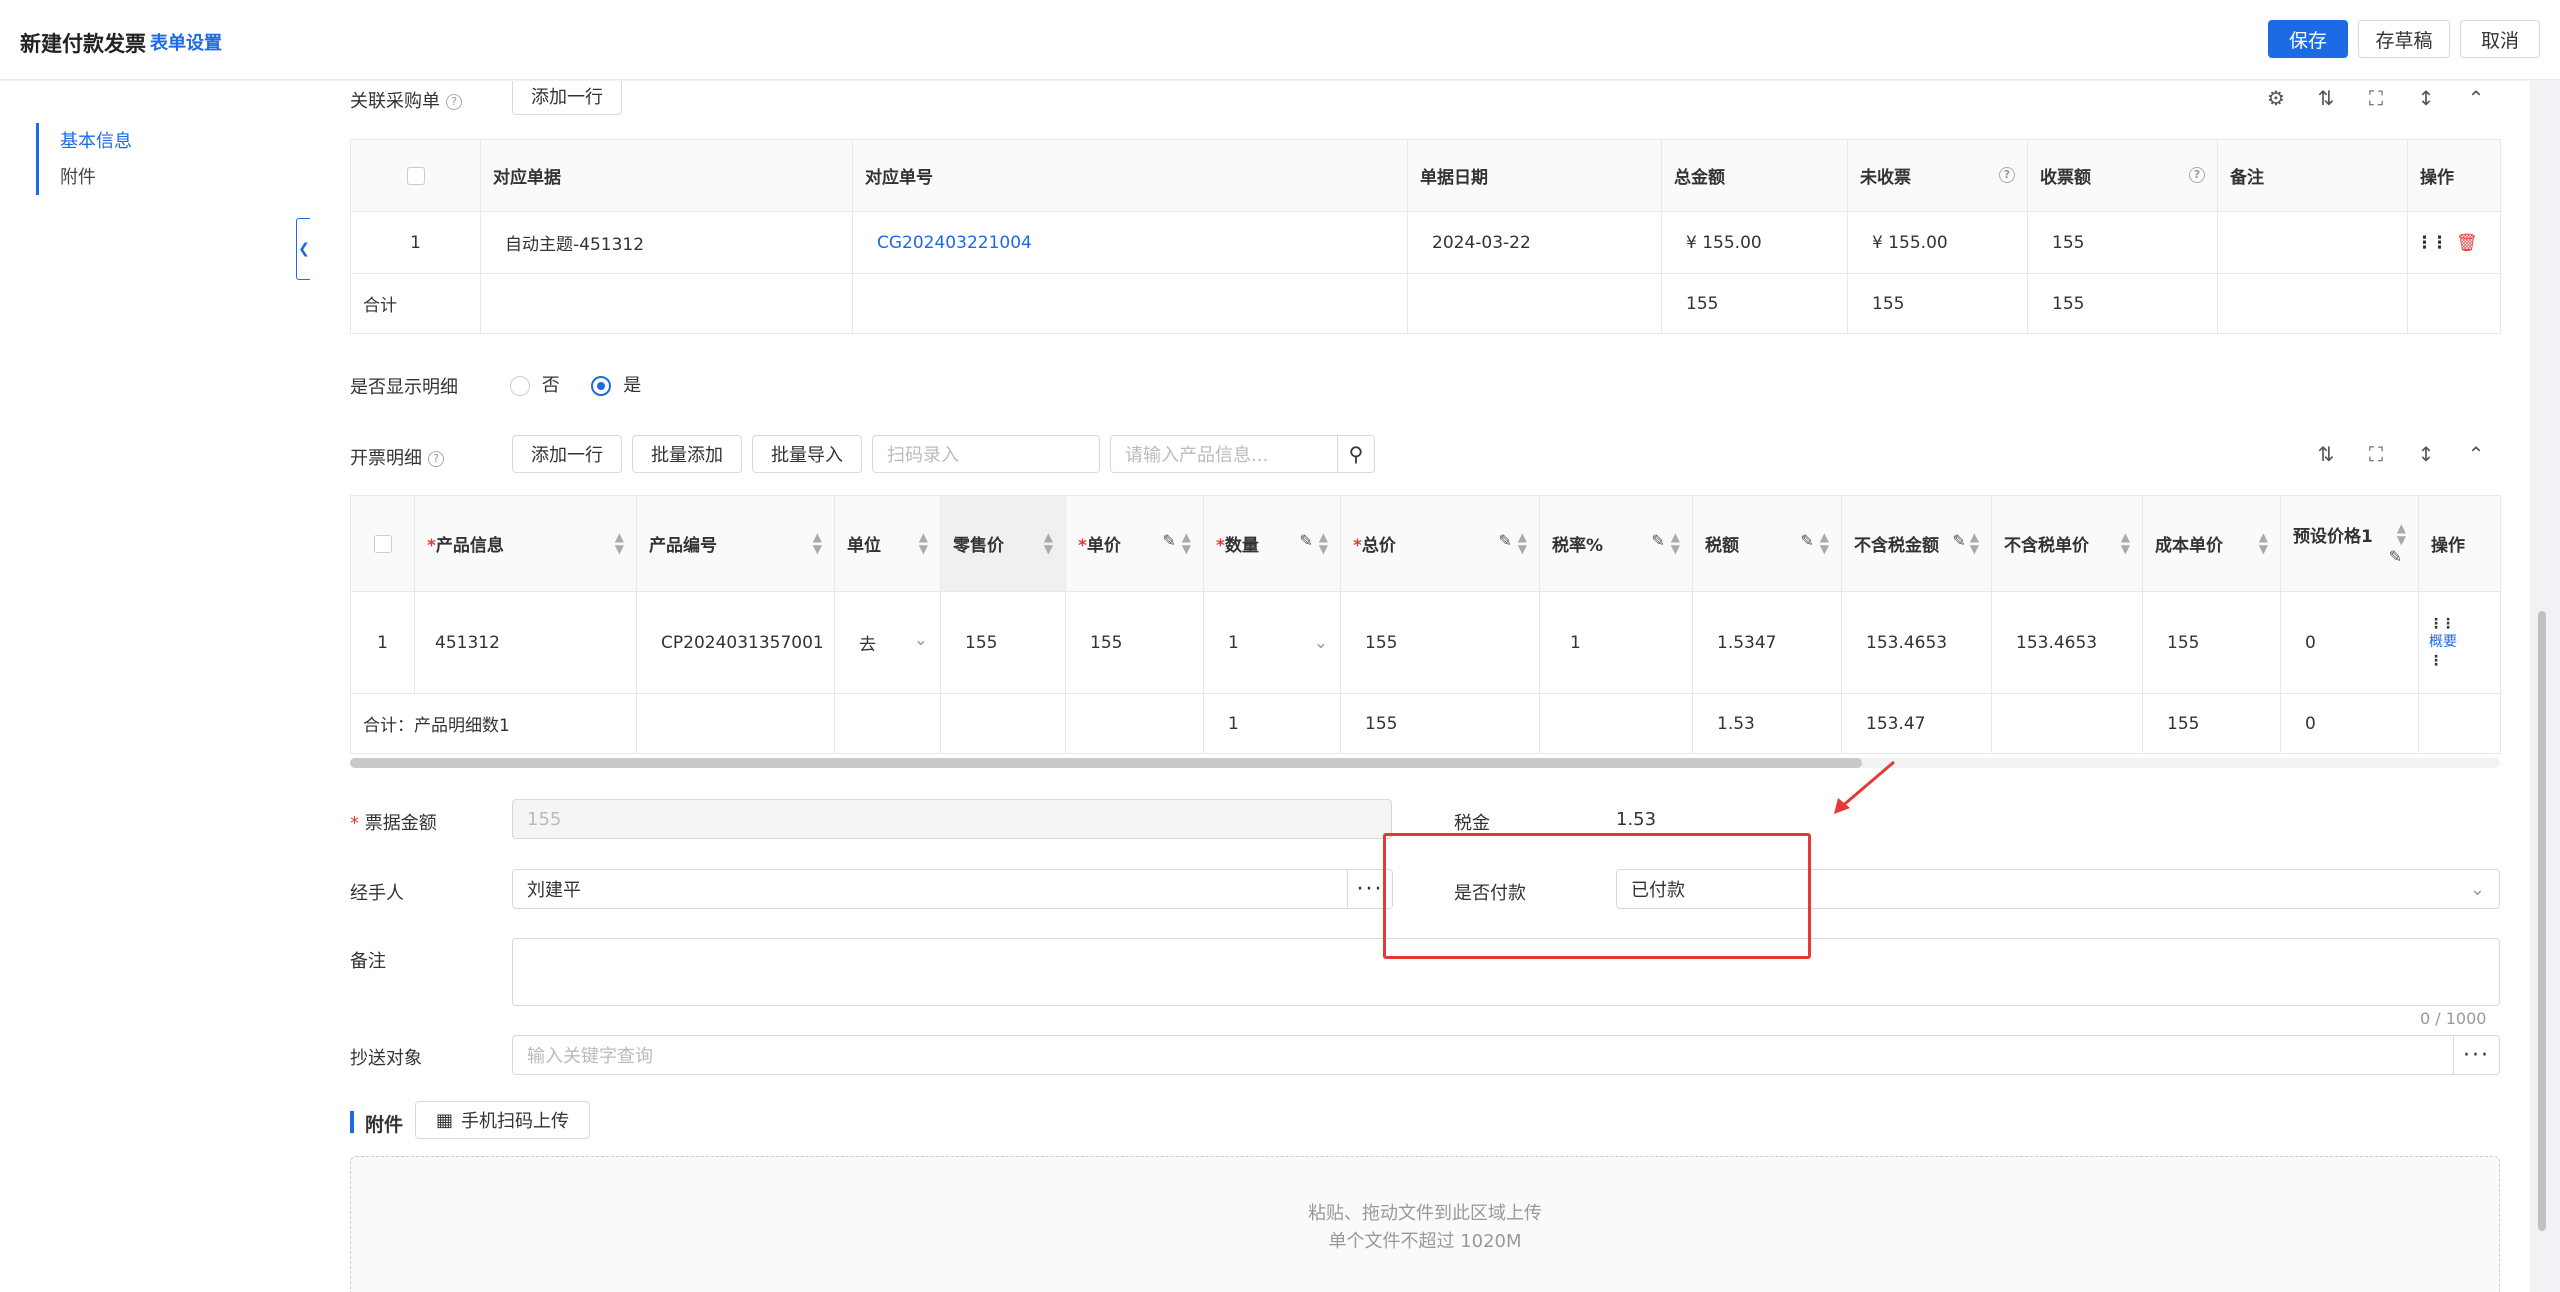 The width and height of the screenshot is (2560, 1292). I want to click on cc-picker-ellipsis-icon: ···, so click(2476, 1055).